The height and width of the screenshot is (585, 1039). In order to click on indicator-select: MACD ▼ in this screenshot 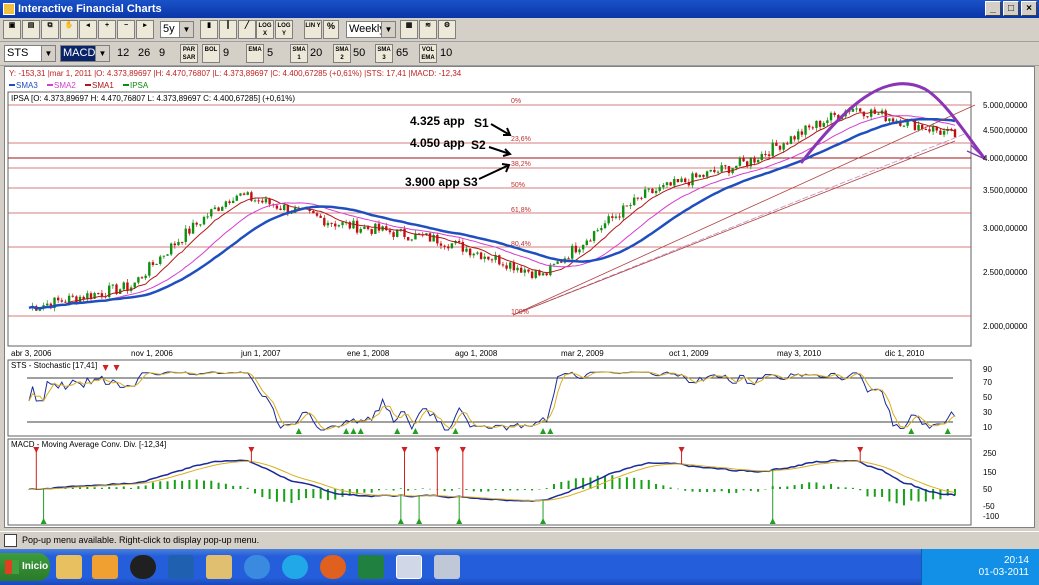, I will do `click(85, 53)`.